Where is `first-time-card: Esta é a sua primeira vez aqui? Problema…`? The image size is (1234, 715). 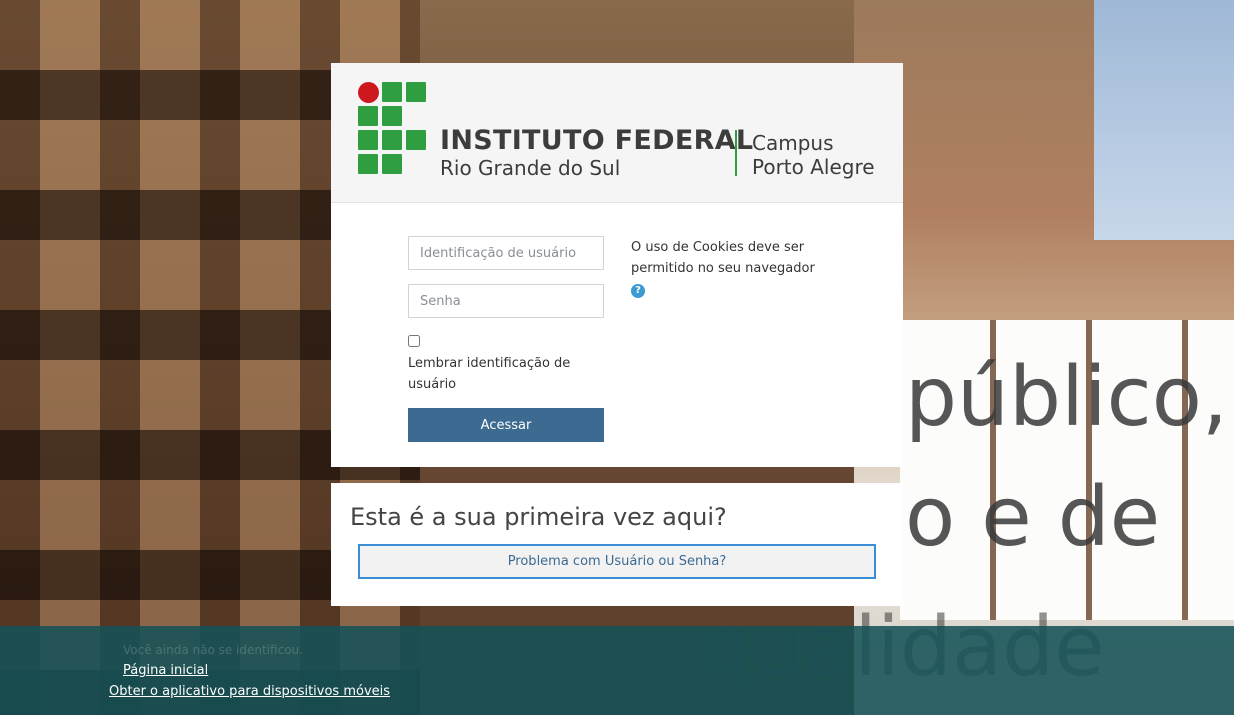 first-time-card: Esta é a sua primeira vez aqui? Problema… is located at coordinates (617, 544).